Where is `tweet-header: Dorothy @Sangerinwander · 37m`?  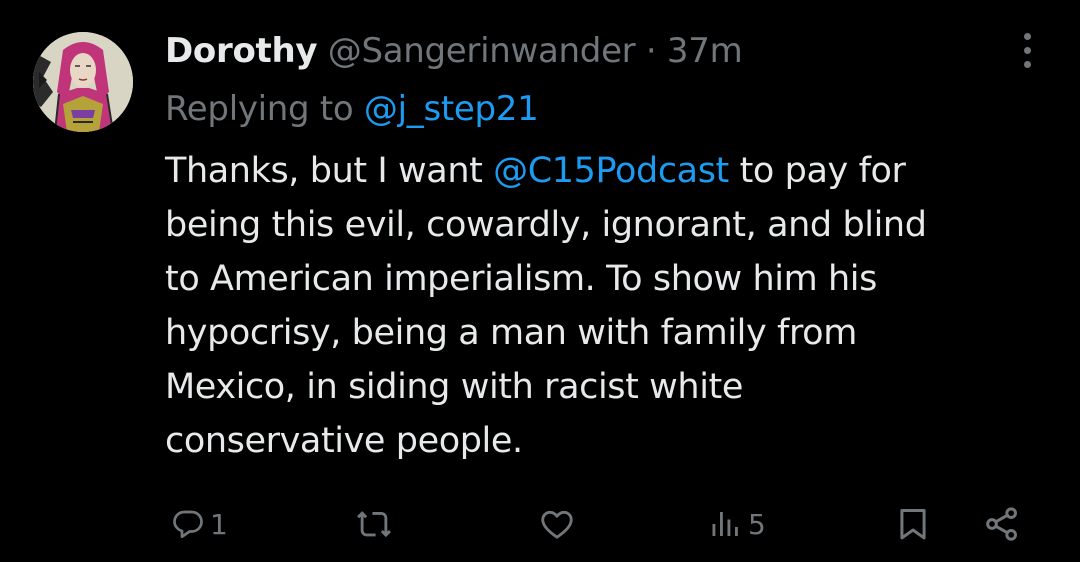 tweet-header: Dorothy @Sangerinwander · 37m is located at coordinates (454, 51).